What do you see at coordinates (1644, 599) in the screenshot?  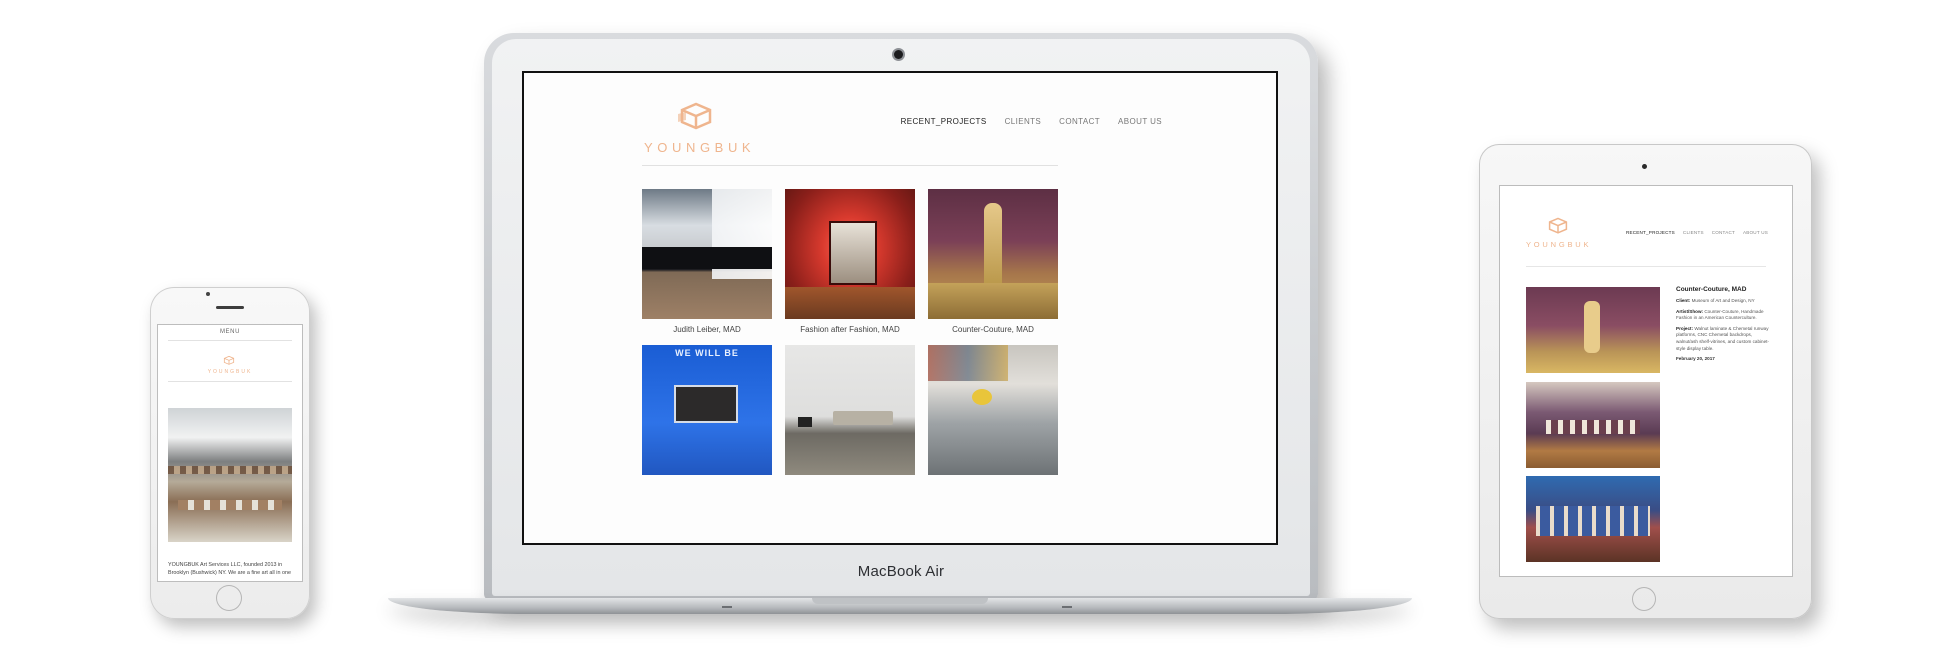 I see `tablet-home-button` at bounding box center [1644, 599].